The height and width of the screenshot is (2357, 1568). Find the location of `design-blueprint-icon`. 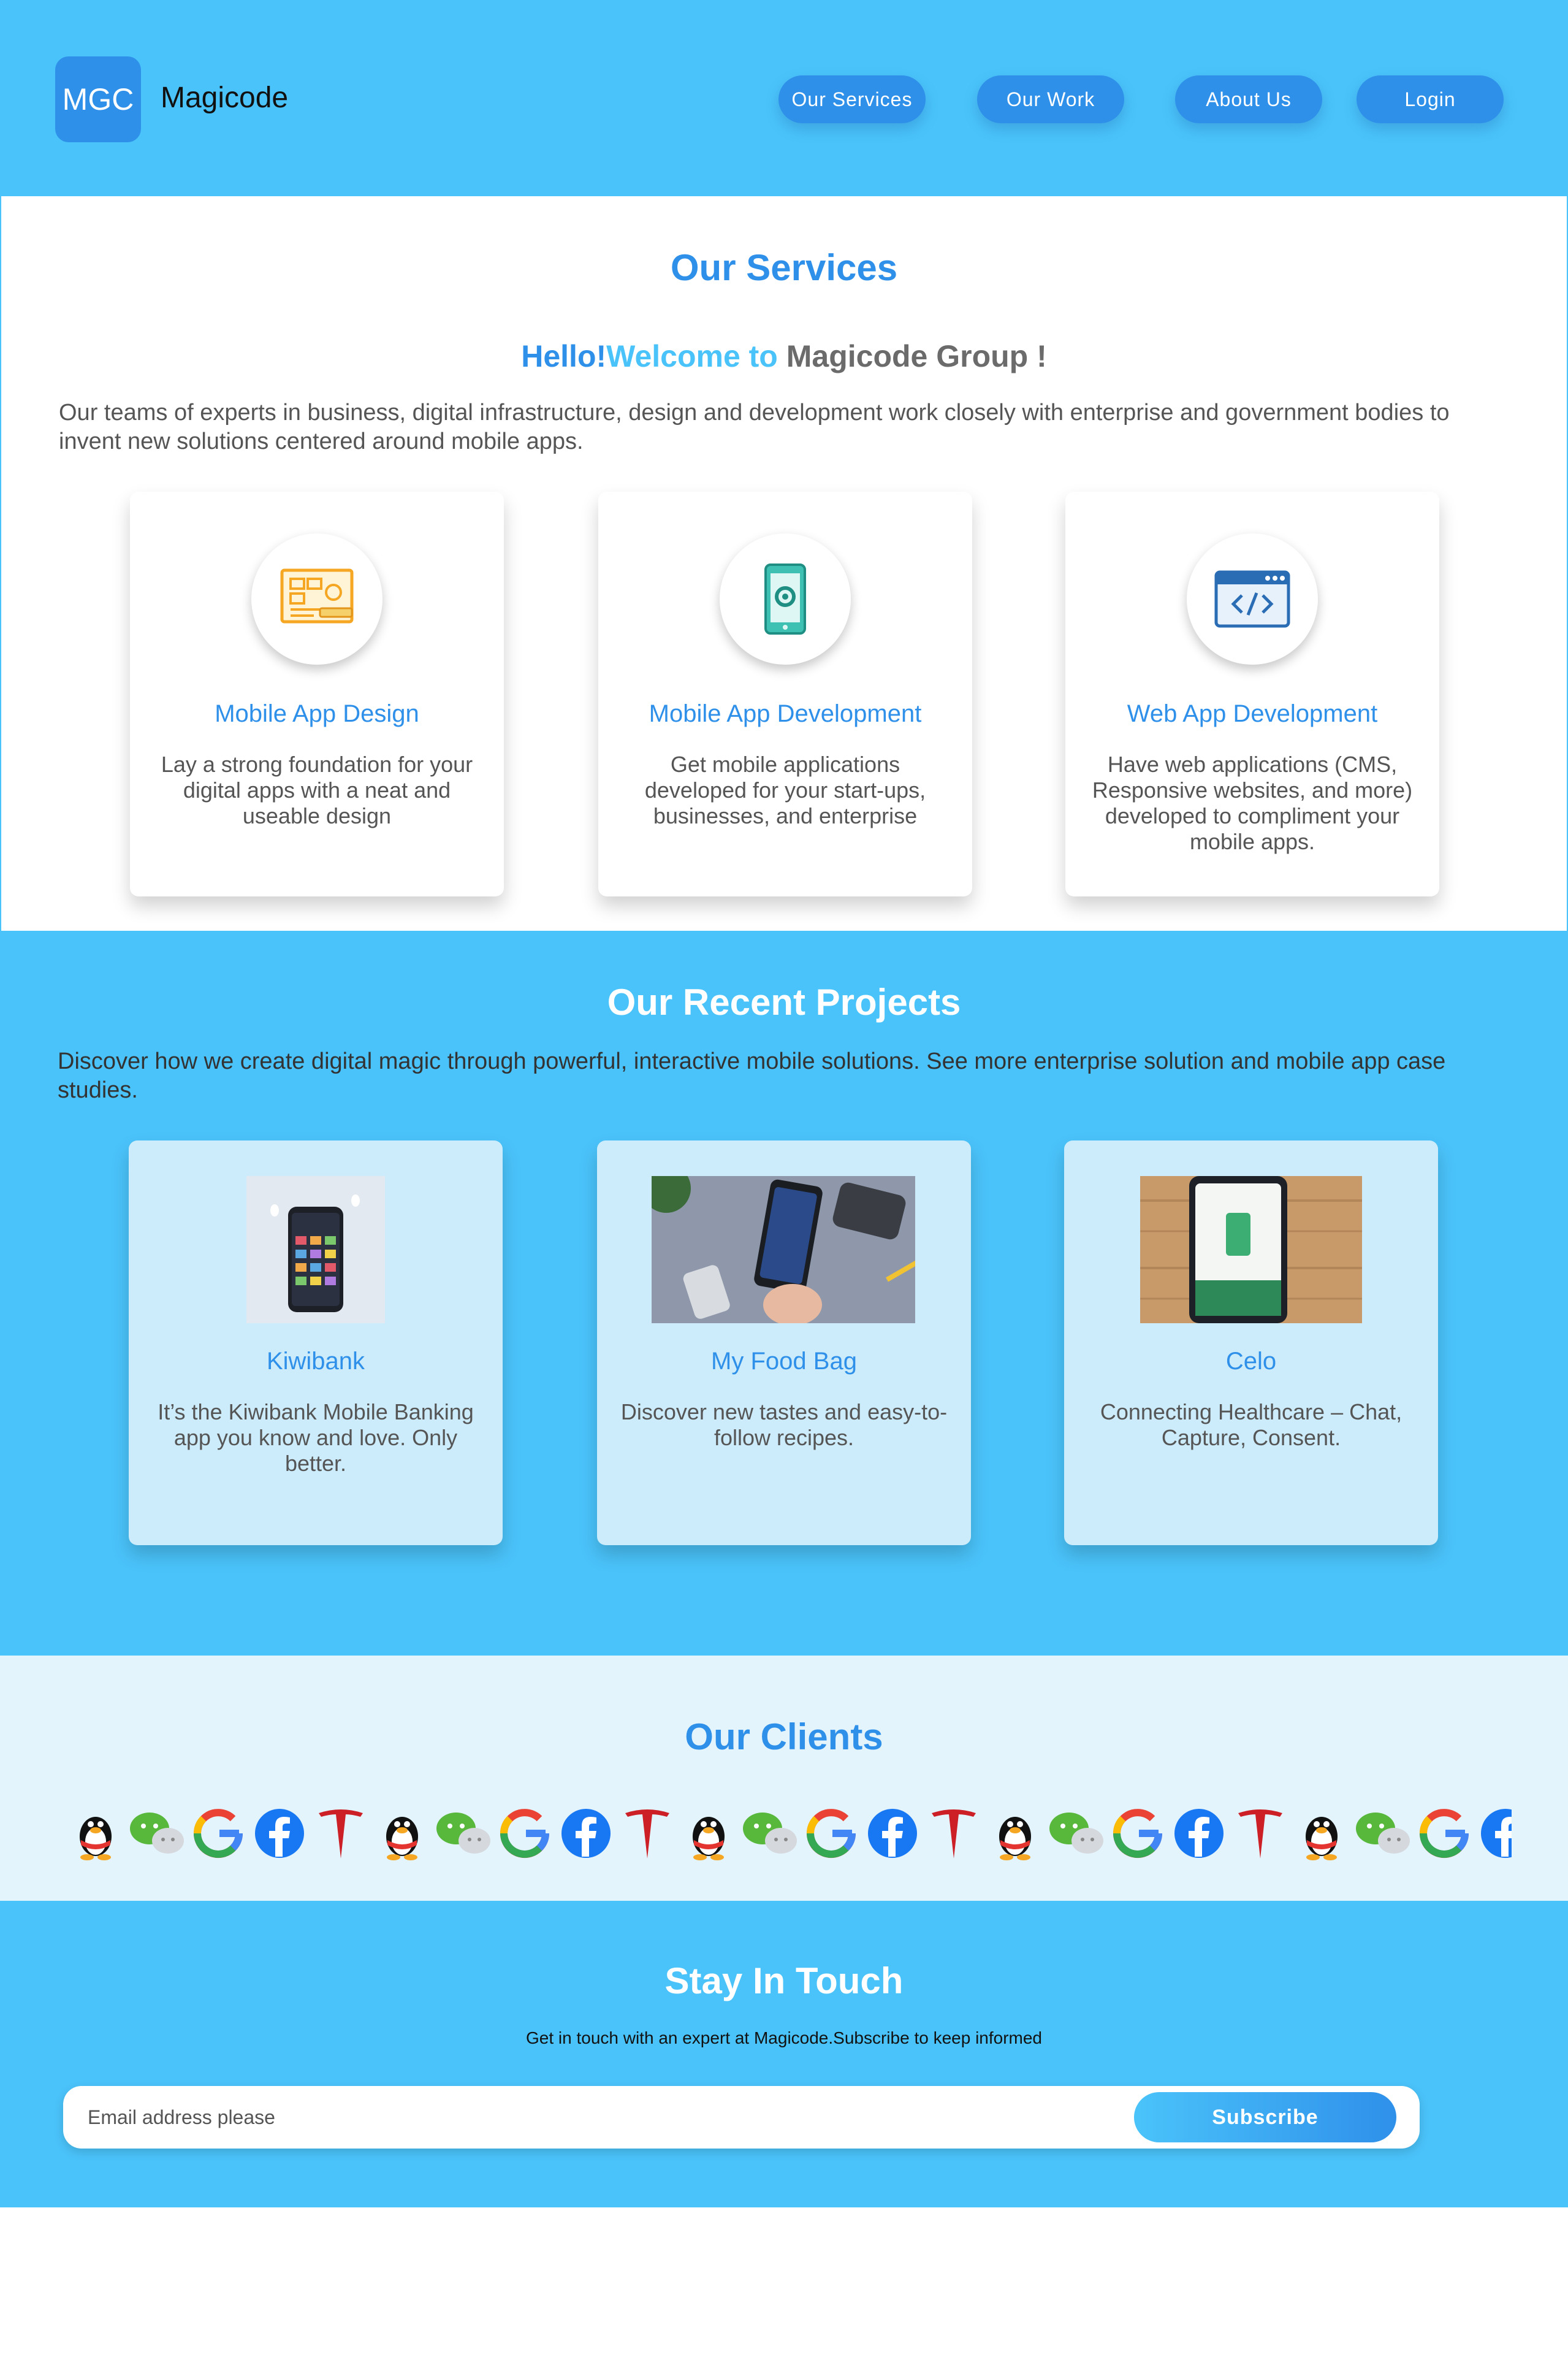

design-blueprint-icon is located at coordinates (317, 599).